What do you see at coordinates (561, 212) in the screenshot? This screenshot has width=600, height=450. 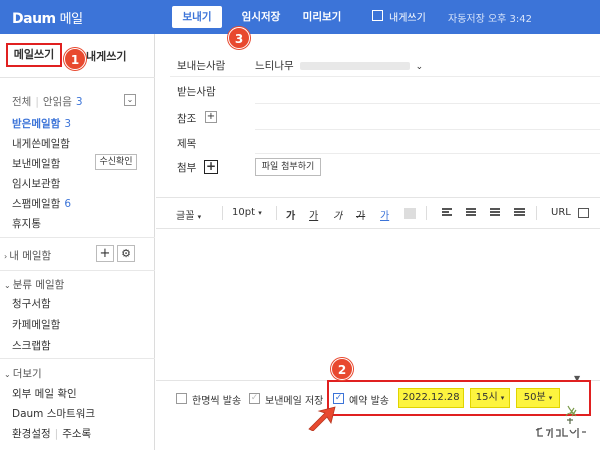 I see `insert-link-button: URL` at bounding box center [561, 212].